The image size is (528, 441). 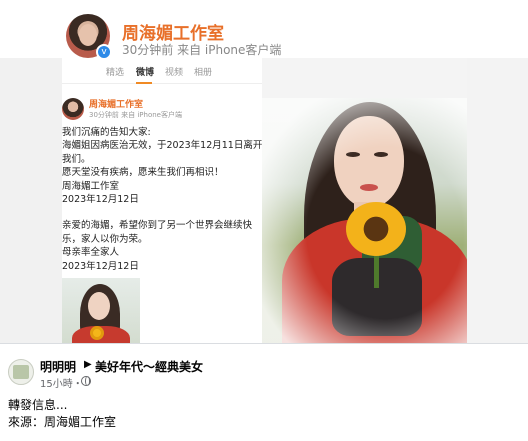 I want to click on tab-videos: 视频, so click(x=174, y=71).